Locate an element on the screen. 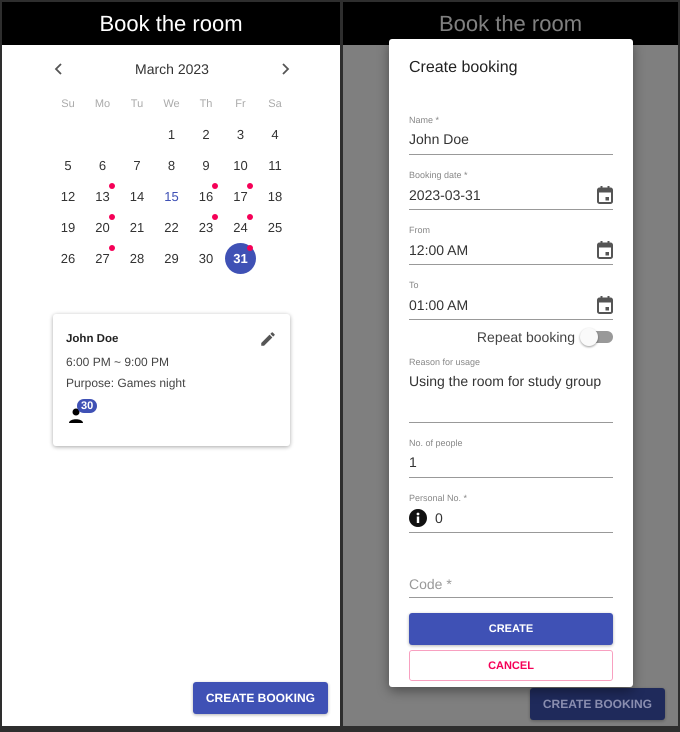 The width and height of the screenshot is (680, 732). chevron-left-icon is located at coordinates (59, 69).